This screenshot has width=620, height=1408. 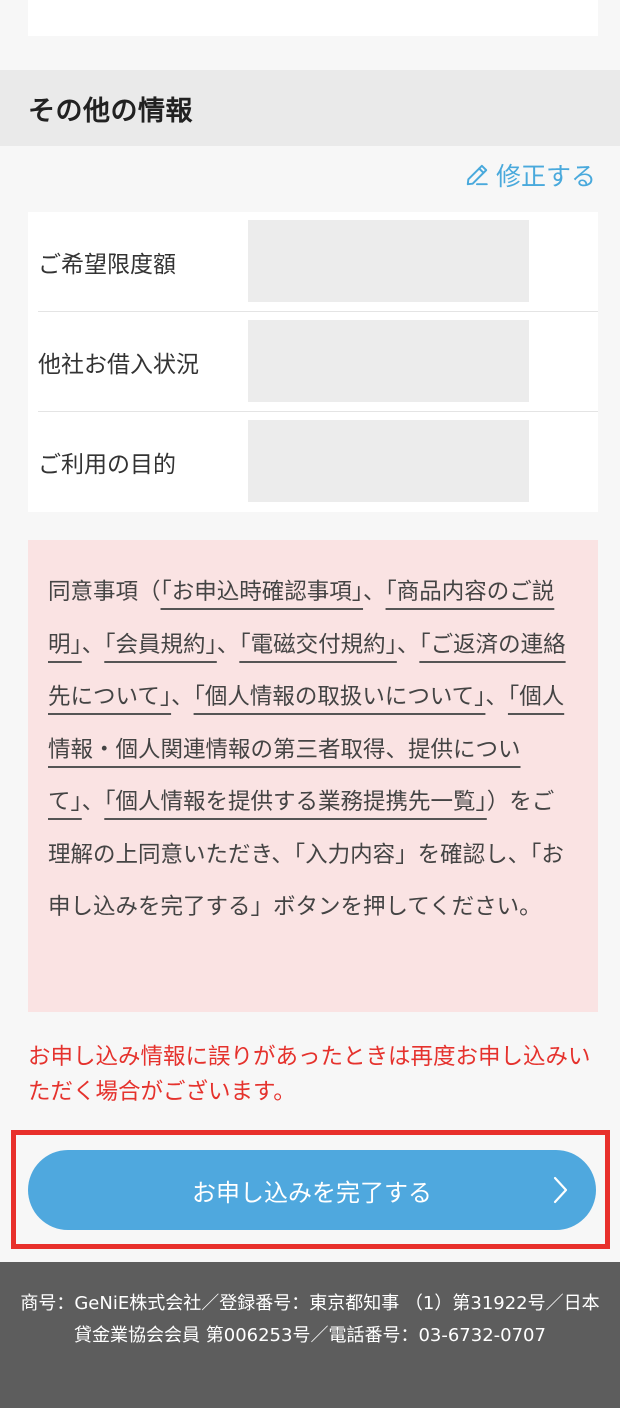 What do you see at coordinates (107, 265) in the screenshot?
I see `info-label: ご希望限度額` at bounding box center [107, 265].